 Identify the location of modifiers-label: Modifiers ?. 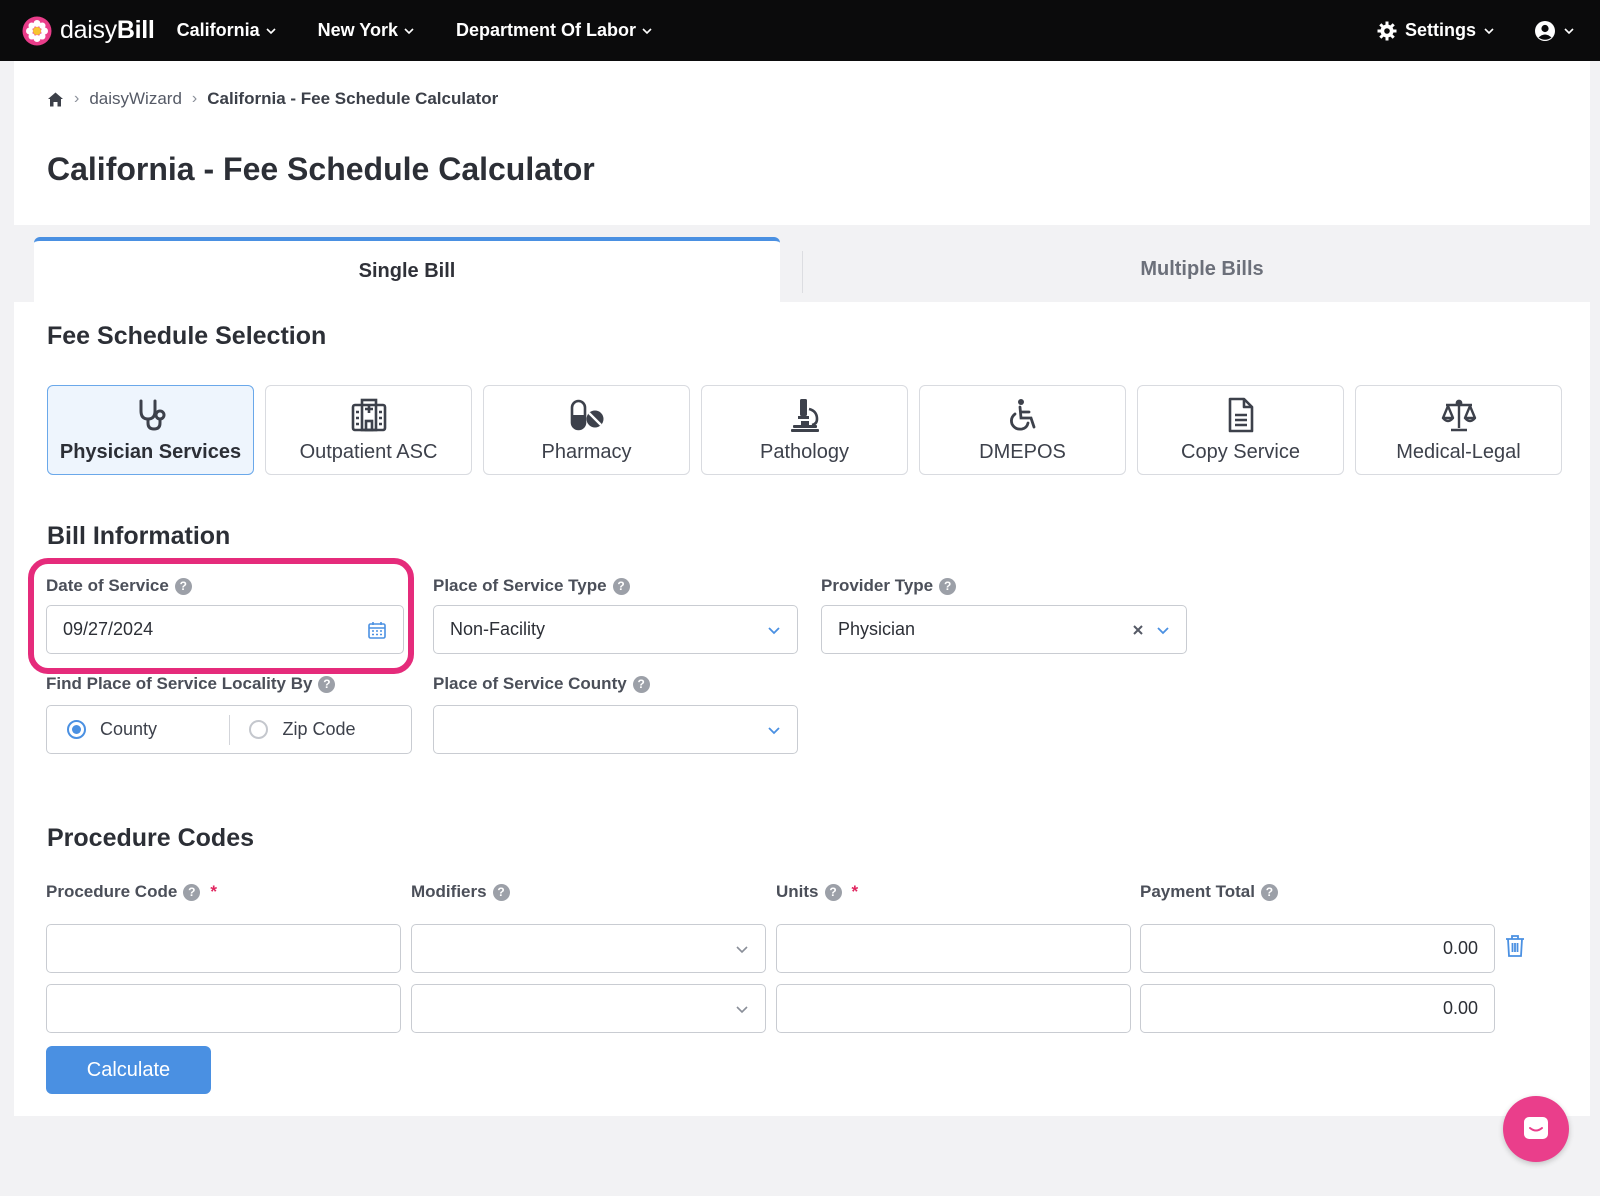
(460, 892).